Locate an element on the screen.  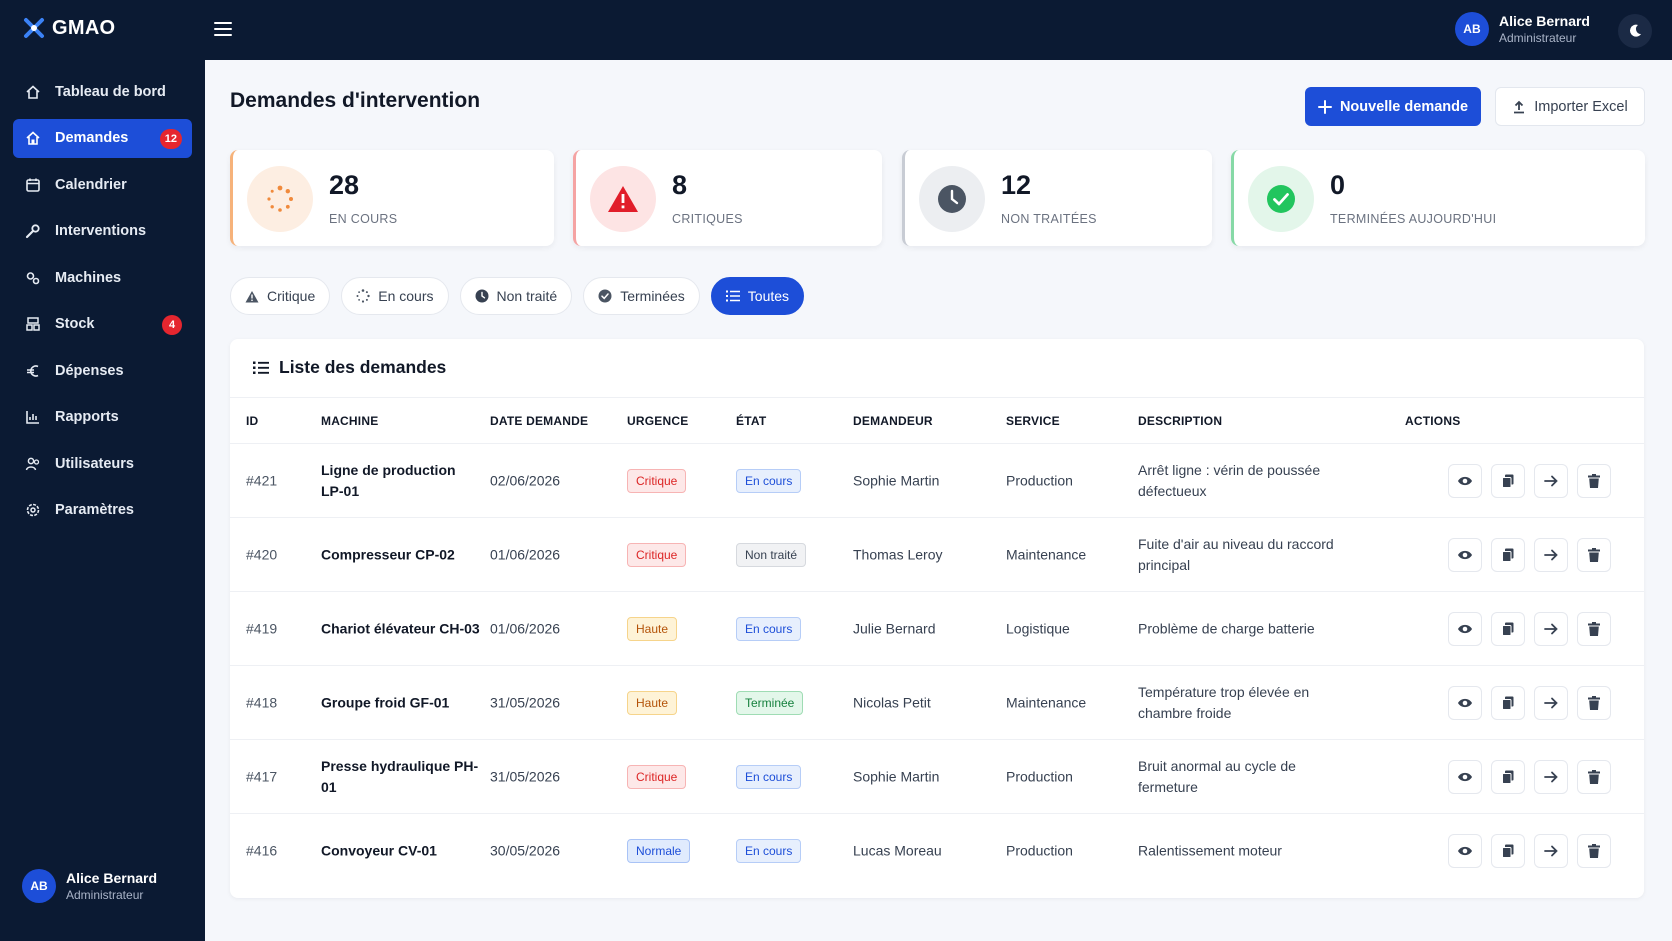
sidebar-item-stock: Stock 4 is located at coordinates (102, 324).